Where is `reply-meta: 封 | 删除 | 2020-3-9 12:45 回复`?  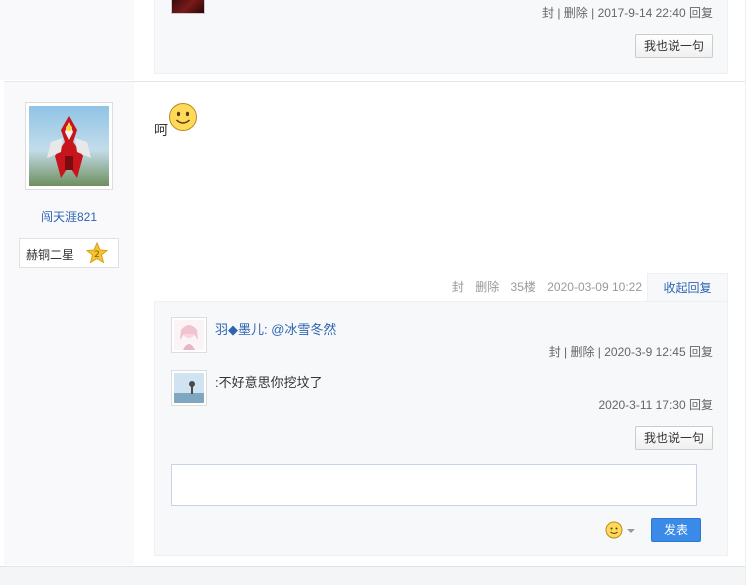 reply-meta: 封 | 删除 | 2020-3-9 12:45 回复 is located at coordinates (631, 351).